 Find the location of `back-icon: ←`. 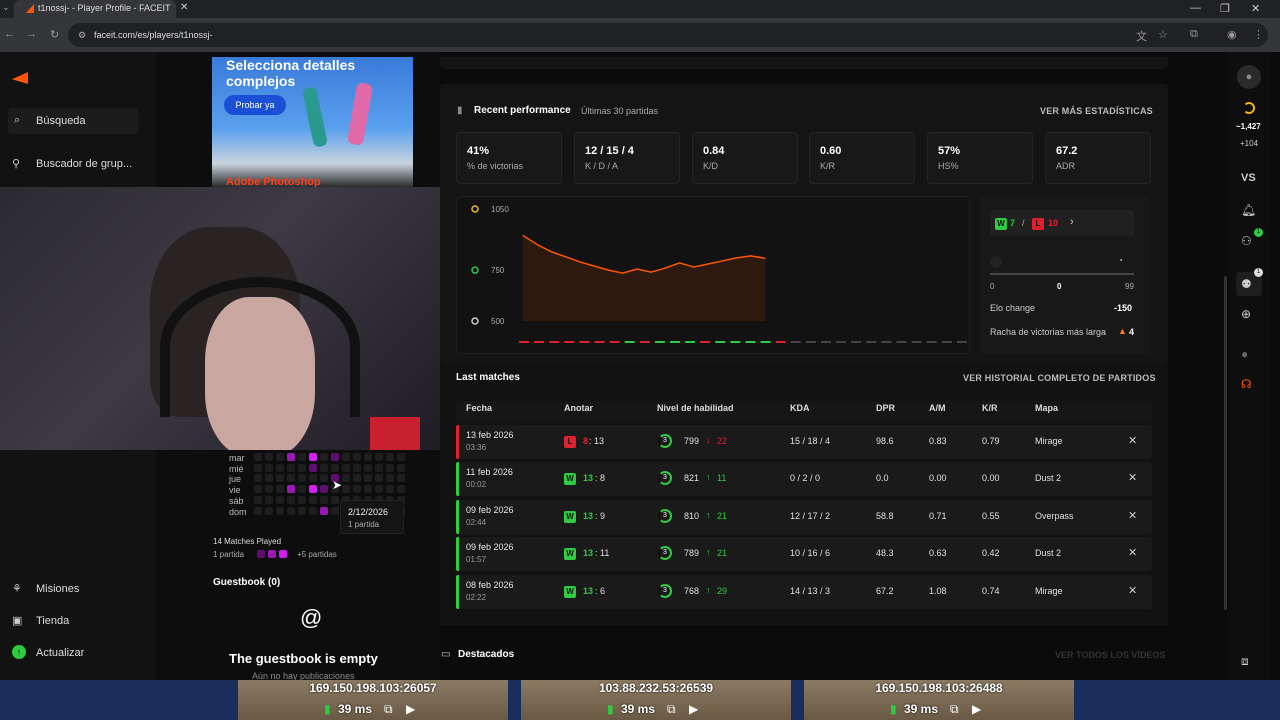

back-icon: ← is located at coordinates (9, 34).